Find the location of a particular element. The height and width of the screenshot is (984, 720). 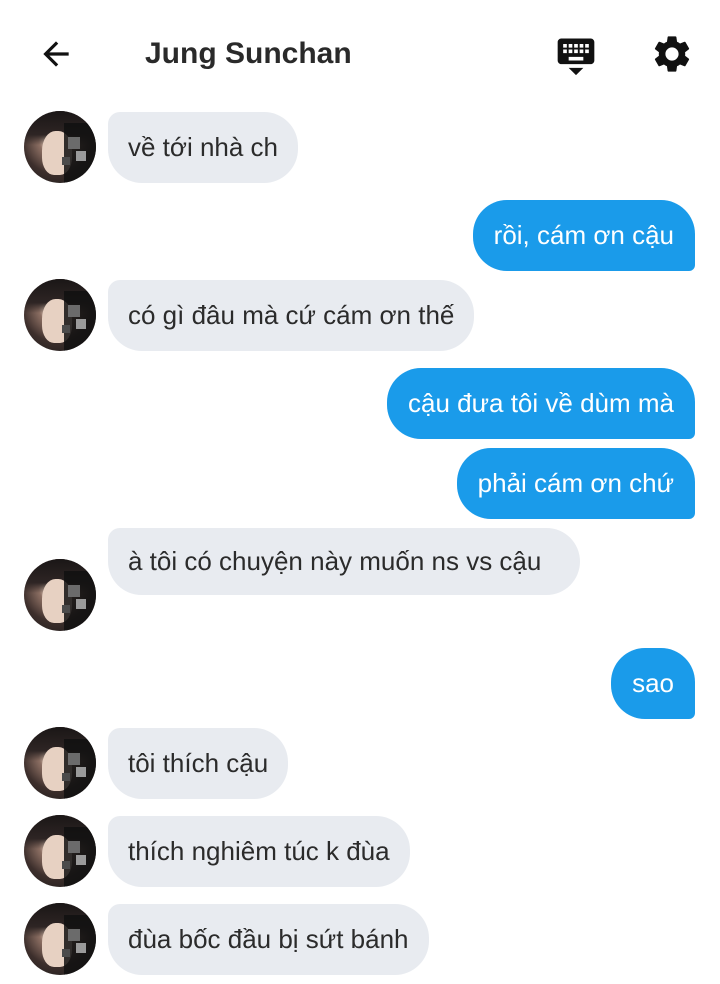

outgoing-message: phải cám ơn chứ is located at coordinates (575, 483).